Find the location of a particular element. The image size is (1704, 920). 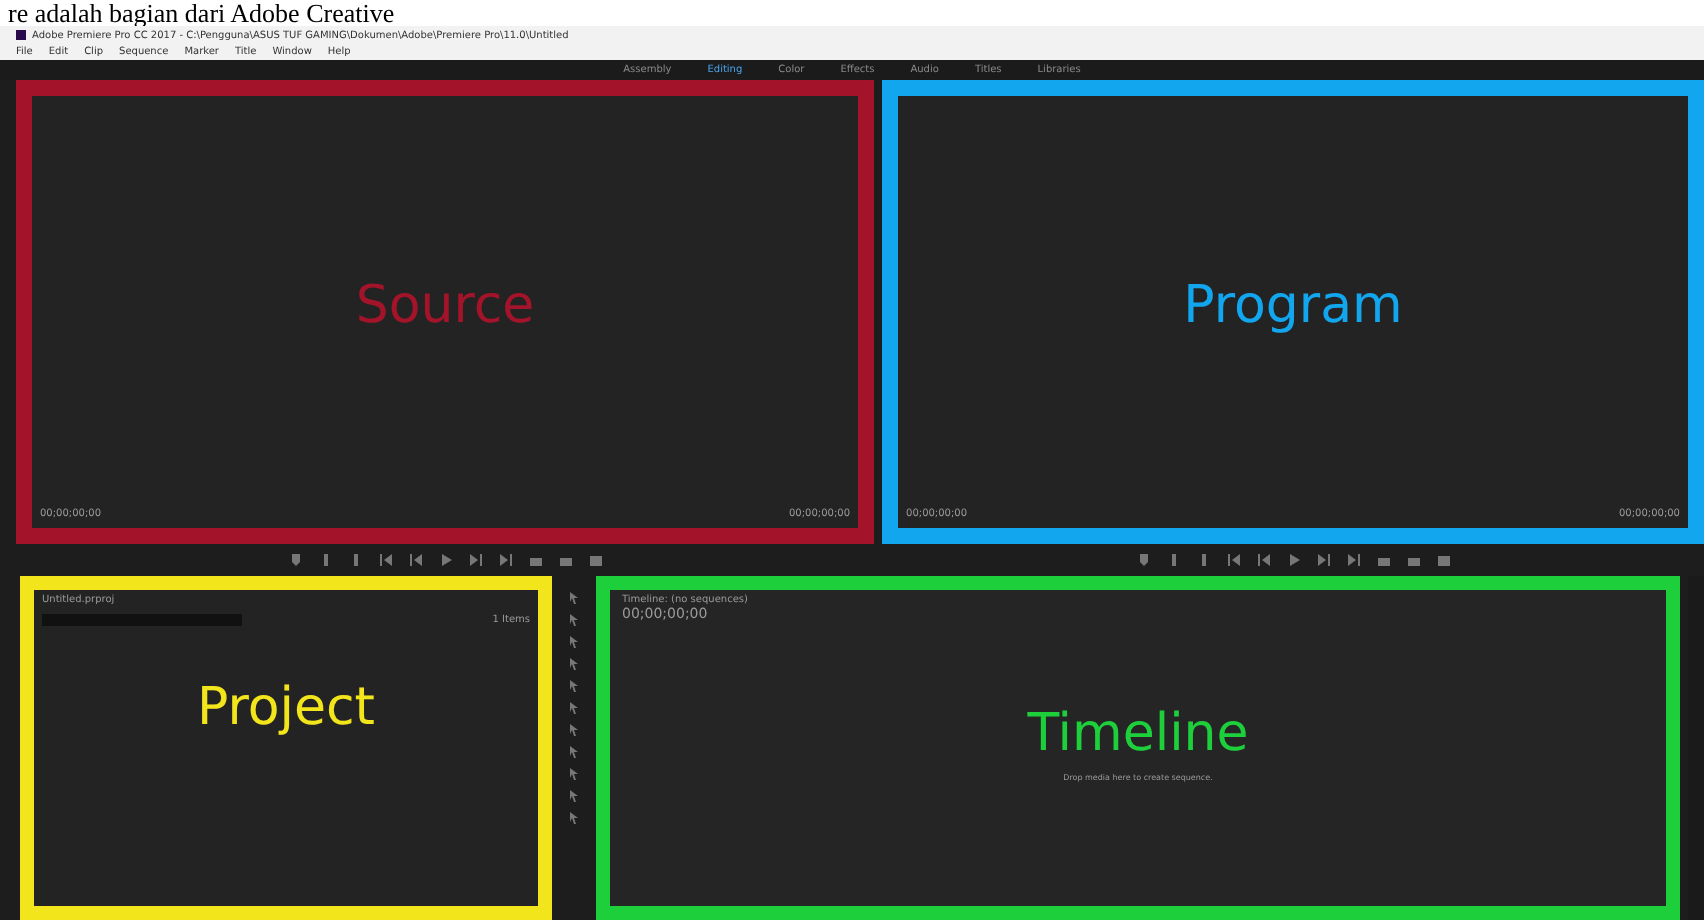

app-icon is located at coordinates (21, 35).